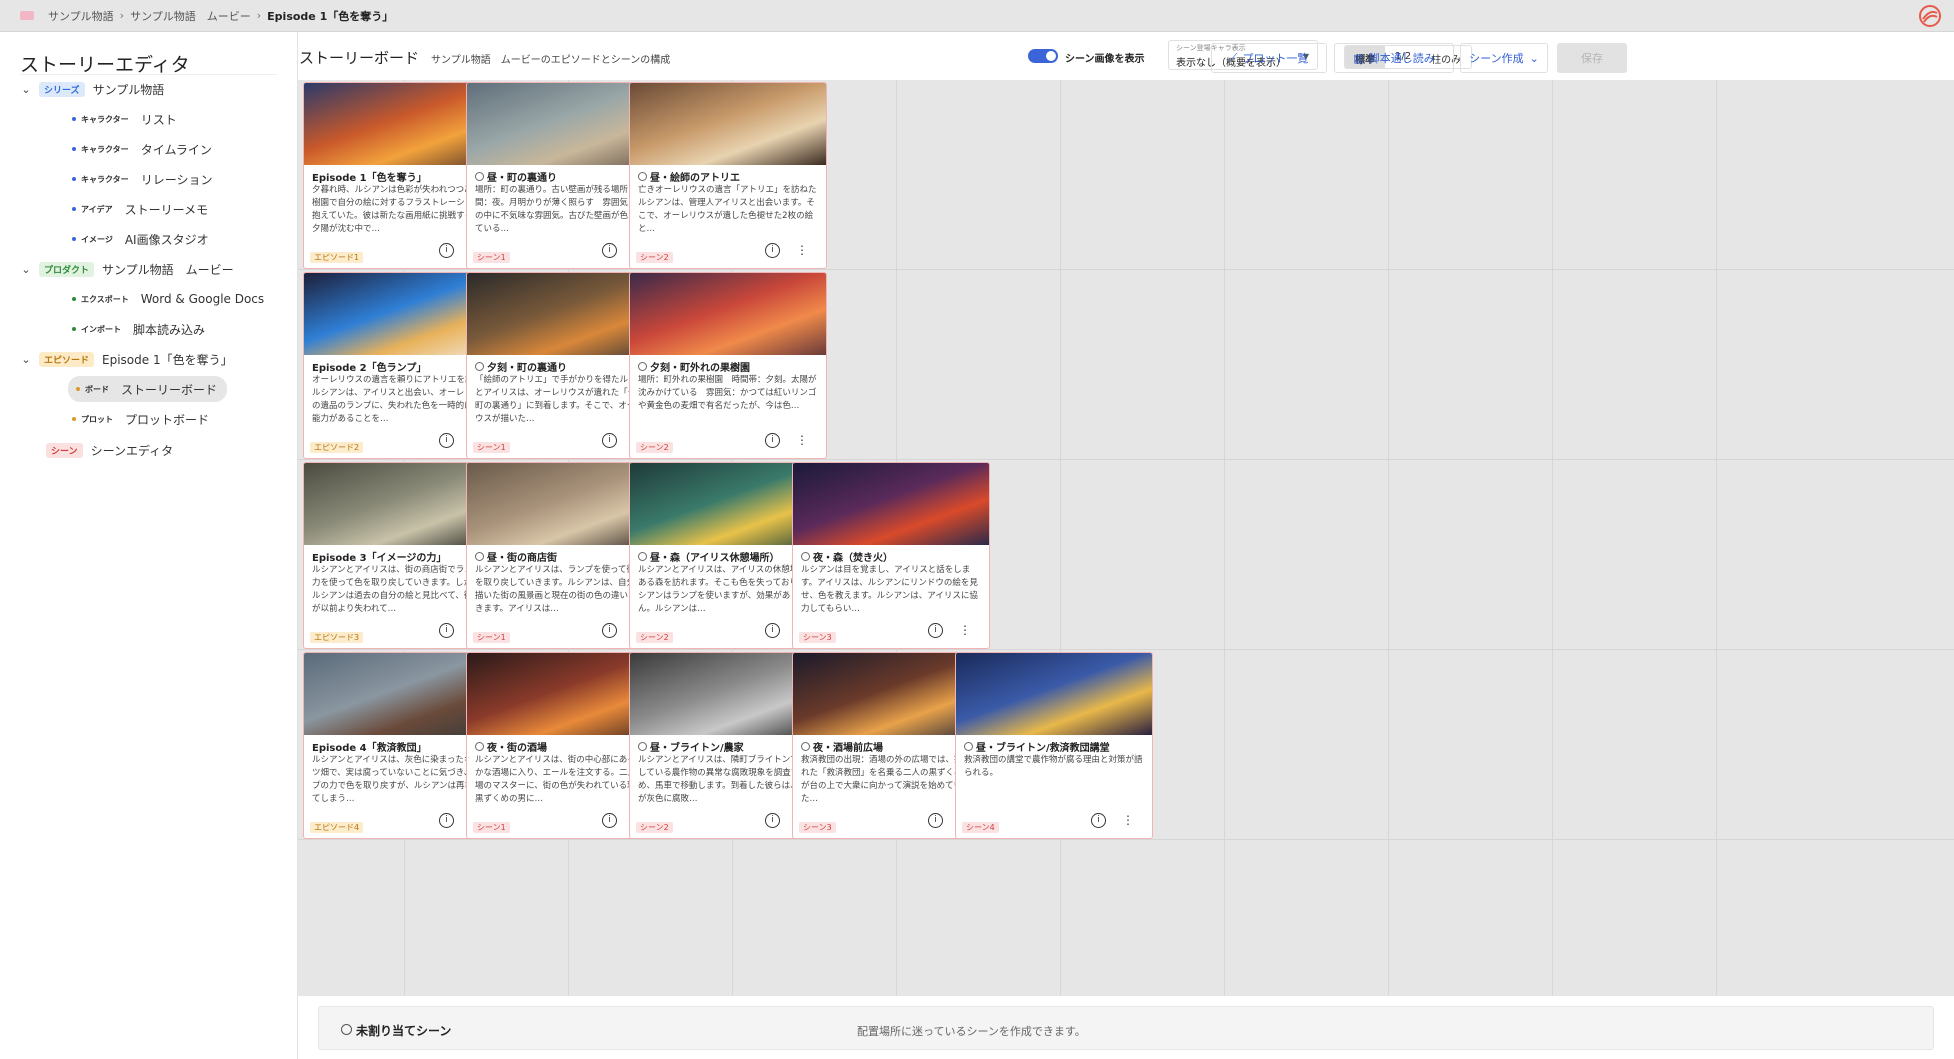  What do you see at coordinates (90, 89) in the screenshot?
I see `sidebar-item-series: ⌄ シリーズ サンプル物語` at bounding box center [90, 89].